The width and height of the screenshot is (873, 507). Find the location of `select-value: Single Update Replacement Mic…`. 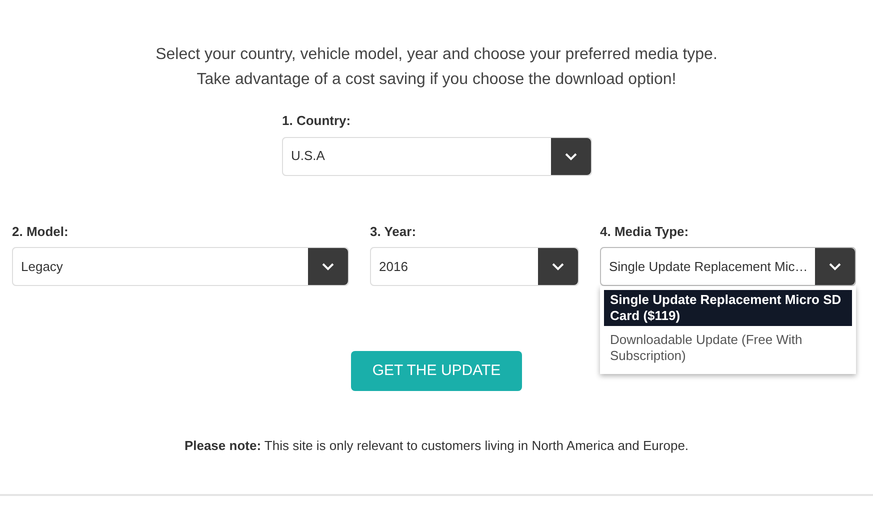

select-value: Single Update Replacement Mic… is located at coordinates (708, 267).